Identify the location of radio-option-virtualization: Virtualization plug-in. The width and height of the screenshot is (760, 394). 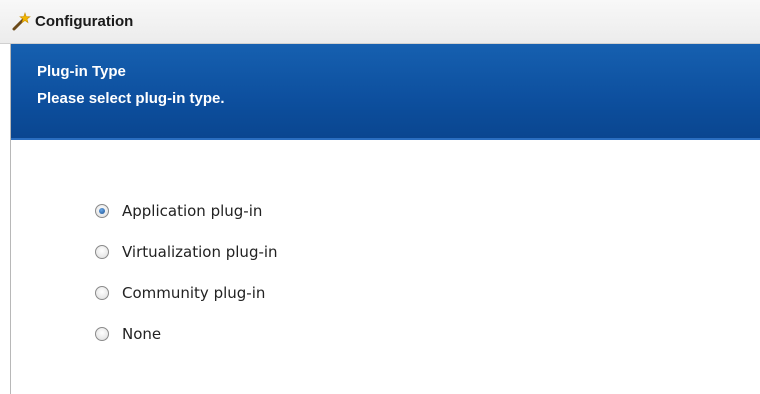
(186, 252).